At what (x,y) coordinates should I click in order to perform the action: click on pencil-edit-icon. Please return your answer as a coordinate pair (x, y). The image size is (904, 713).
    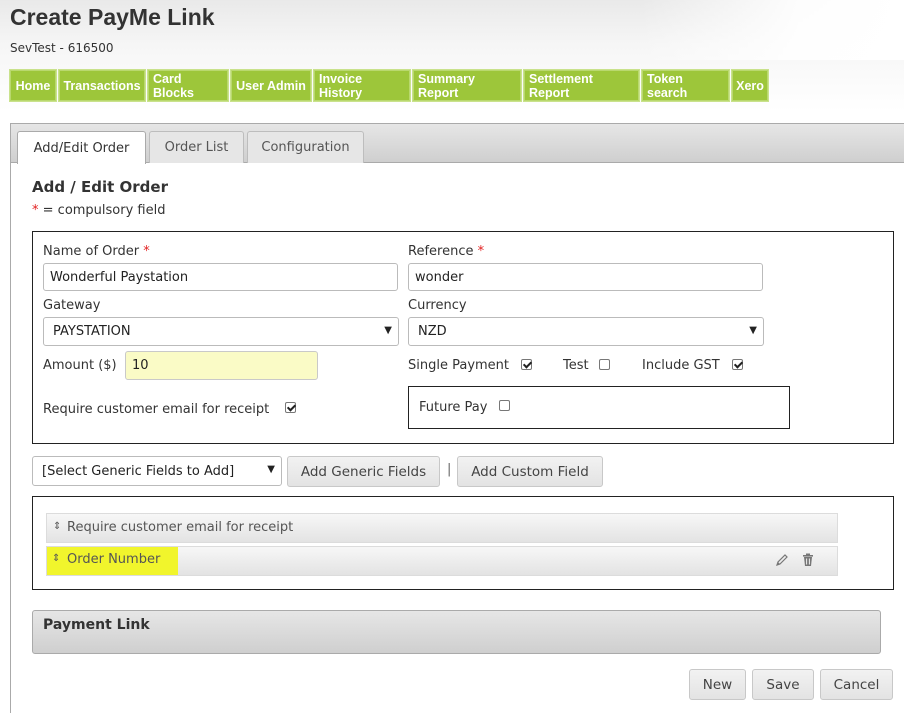
    Looking at the image, I should click on (782, 560).